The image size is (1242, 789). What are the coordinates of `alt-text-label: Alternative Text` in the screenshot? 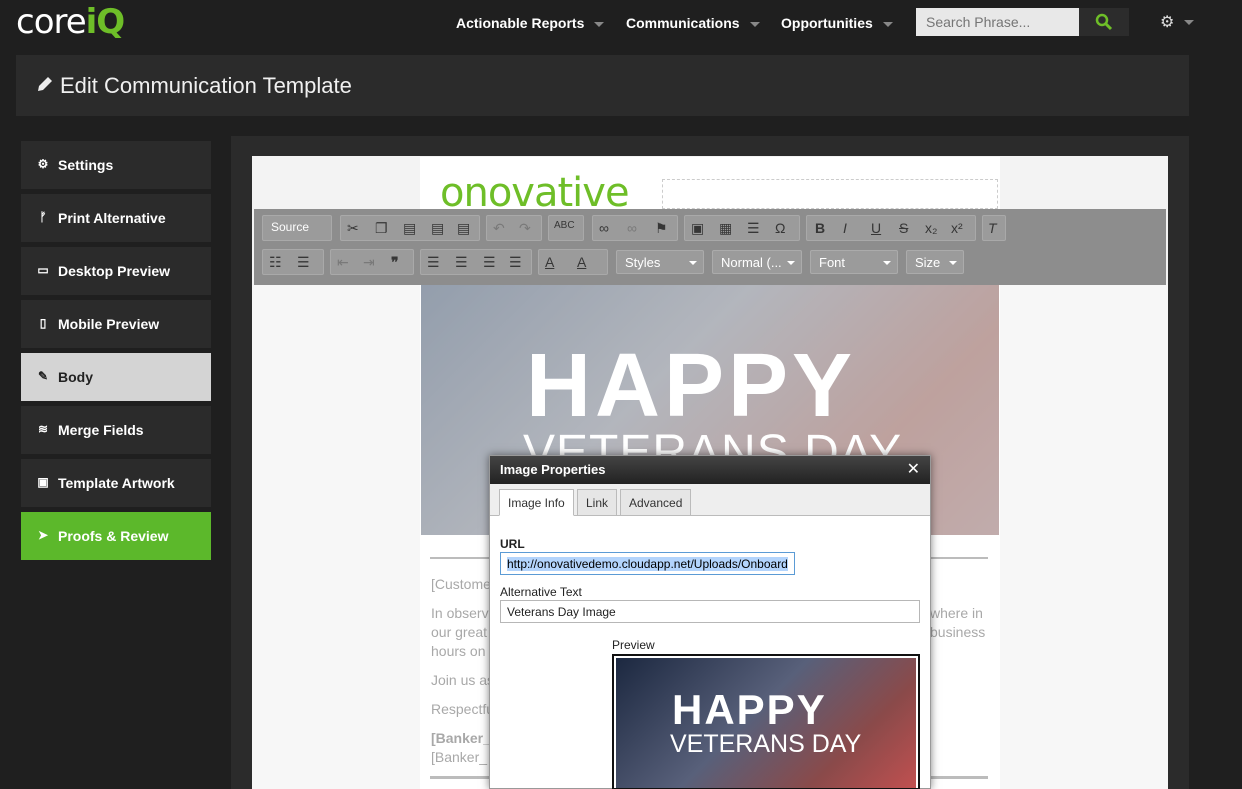 It's located at (541, 592).